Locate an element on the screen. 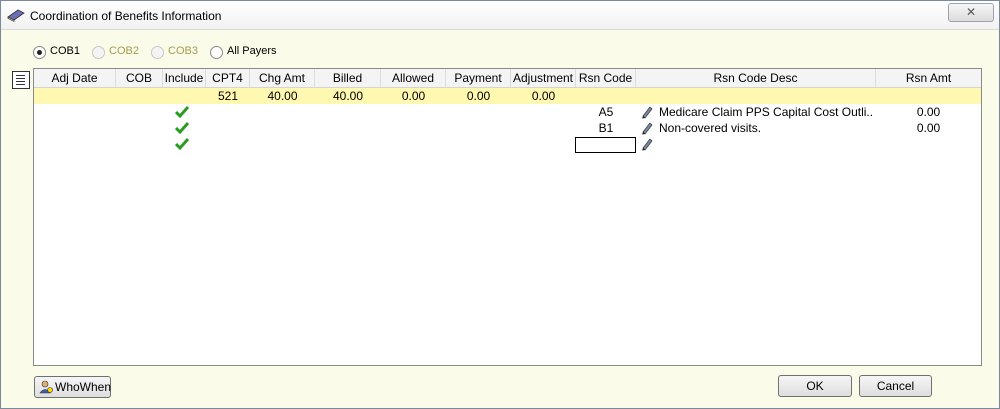 Image resolution: width=1000 pixels, height=409 pixels. cell-billed: 40.00 is located at coordinates (348, 96).